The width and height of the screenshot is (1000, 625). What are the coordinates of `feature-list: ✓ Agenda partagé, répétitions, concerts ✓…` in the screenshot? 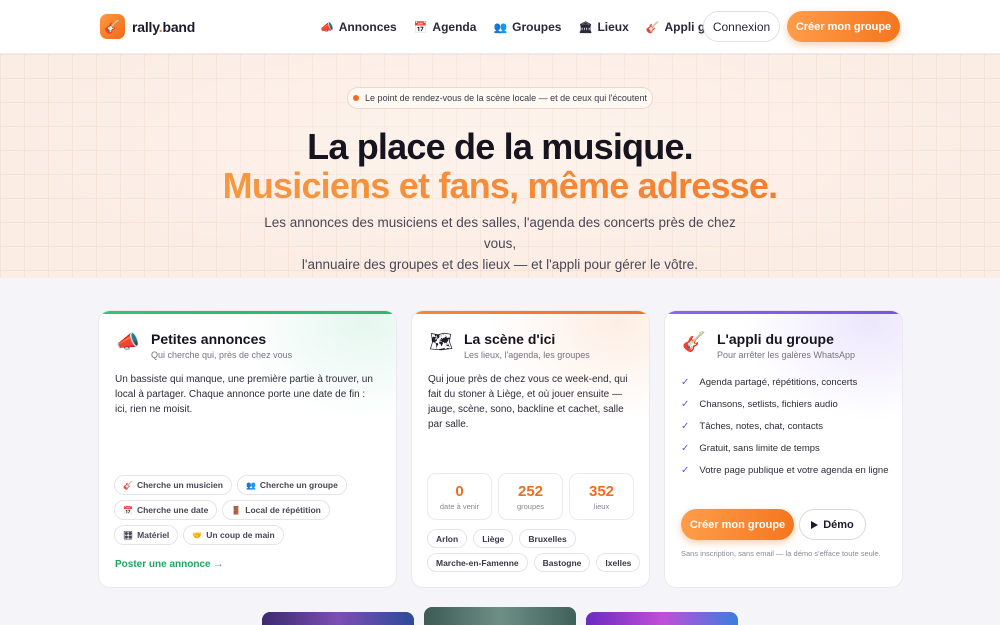 It's located at (786, 430).